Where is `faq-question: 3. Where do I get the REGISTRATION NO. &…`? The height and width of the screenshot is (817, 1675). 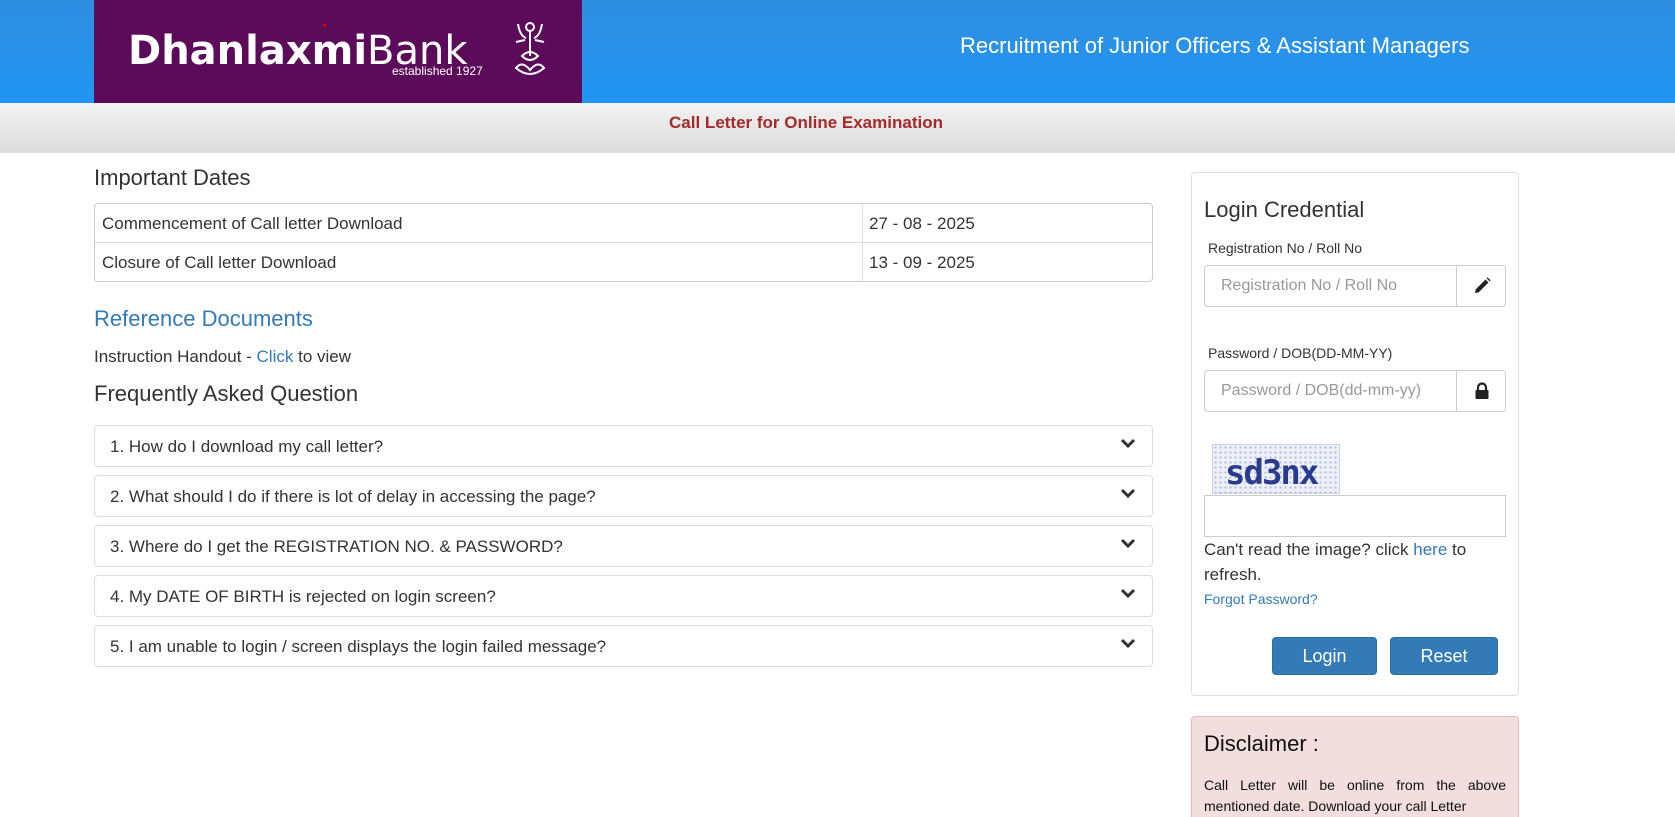
faq-question: 3. Where do I get the REGISTRATION NO. &… is located at coordinates (336, 546).